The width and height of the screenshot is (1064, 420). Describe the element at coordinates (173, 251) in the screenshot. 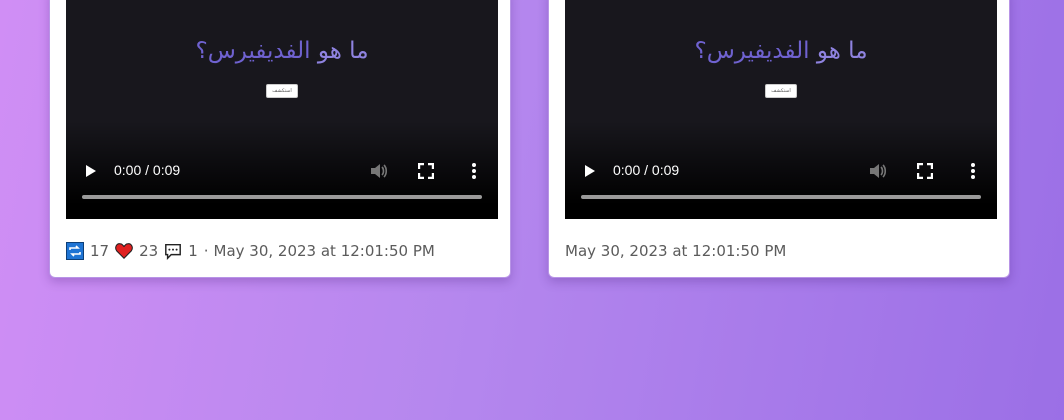

I see `comment-icon` at that location.